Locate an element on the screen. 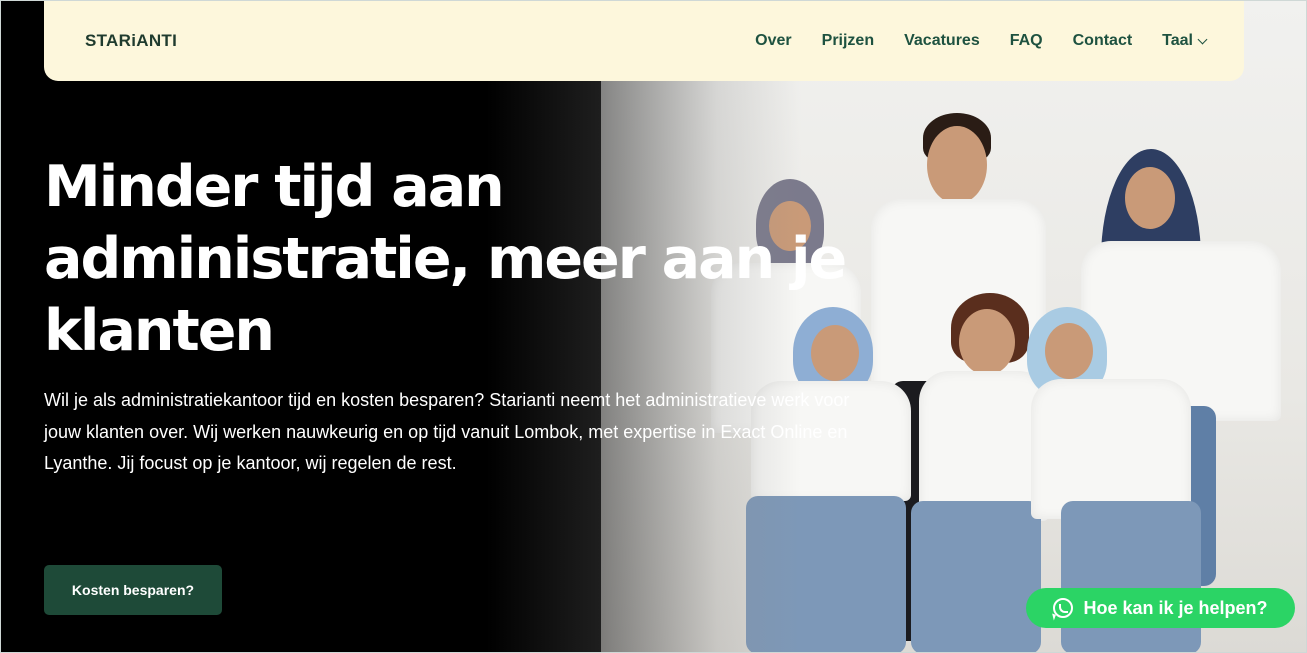 This screenshot has width=1307, height=653. nav-link-contact: Contact is located at coordinates (1103, 41).